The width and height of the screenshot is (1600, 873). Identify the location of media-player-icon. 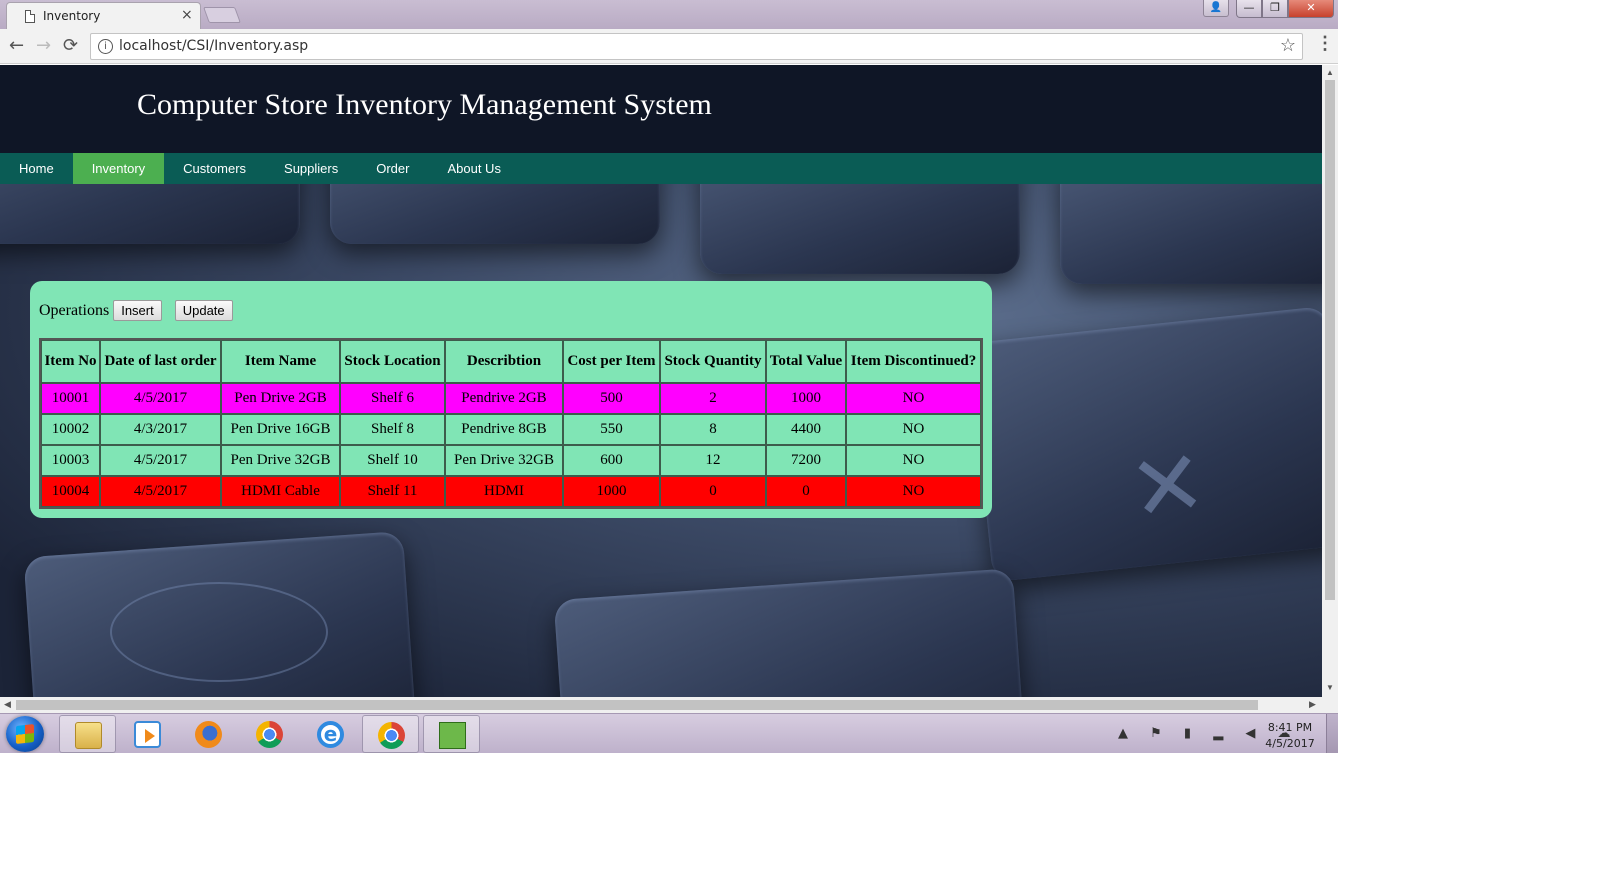
(147, 734).